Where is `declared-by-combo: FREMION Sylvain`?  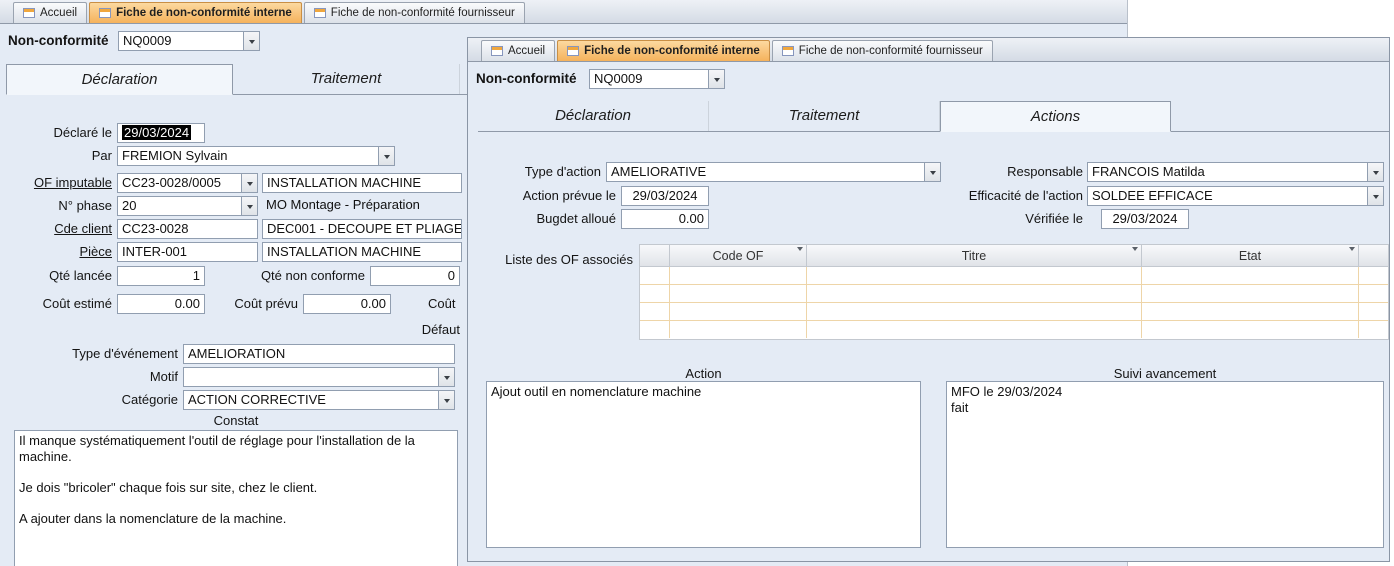 declared-by-combo: FREMION Sylvain is located at coordinates (256, 156).